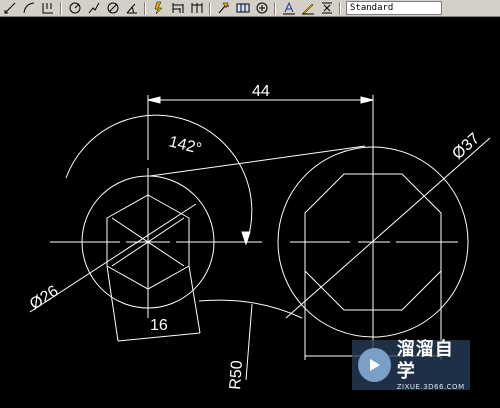  Describe the element at coordinates (307, 8) in the screenshot. I see `dimension-text-edit-icon` at that location.